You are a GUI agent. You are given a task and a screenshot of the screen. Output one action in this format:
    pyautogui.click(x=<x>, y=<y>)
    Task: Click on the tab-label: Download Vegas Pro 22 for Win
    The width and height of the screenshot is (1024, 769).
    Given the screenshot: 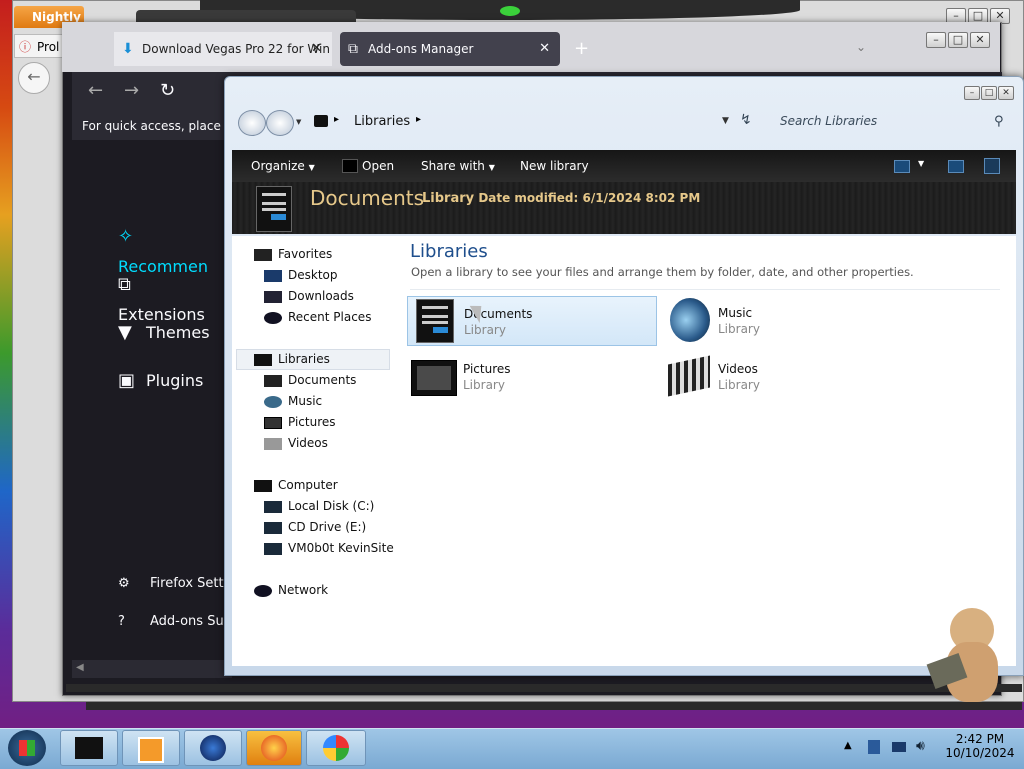 What is the action you would take?
    pyautogui.click(x=236, y=49)
    